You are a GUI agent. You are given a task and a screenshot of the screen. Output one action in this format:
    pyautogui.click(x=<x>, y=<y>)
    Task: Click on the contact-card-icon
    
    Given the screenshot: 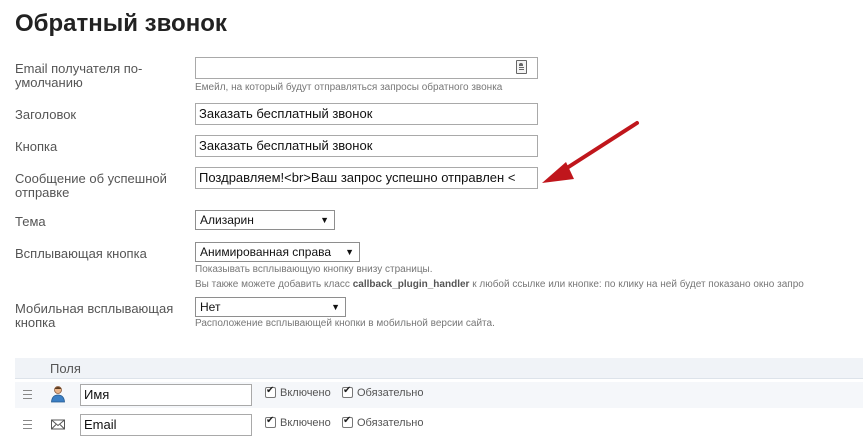 What is the action you would take?
    pyautogui.click(x=521, y=67)
    